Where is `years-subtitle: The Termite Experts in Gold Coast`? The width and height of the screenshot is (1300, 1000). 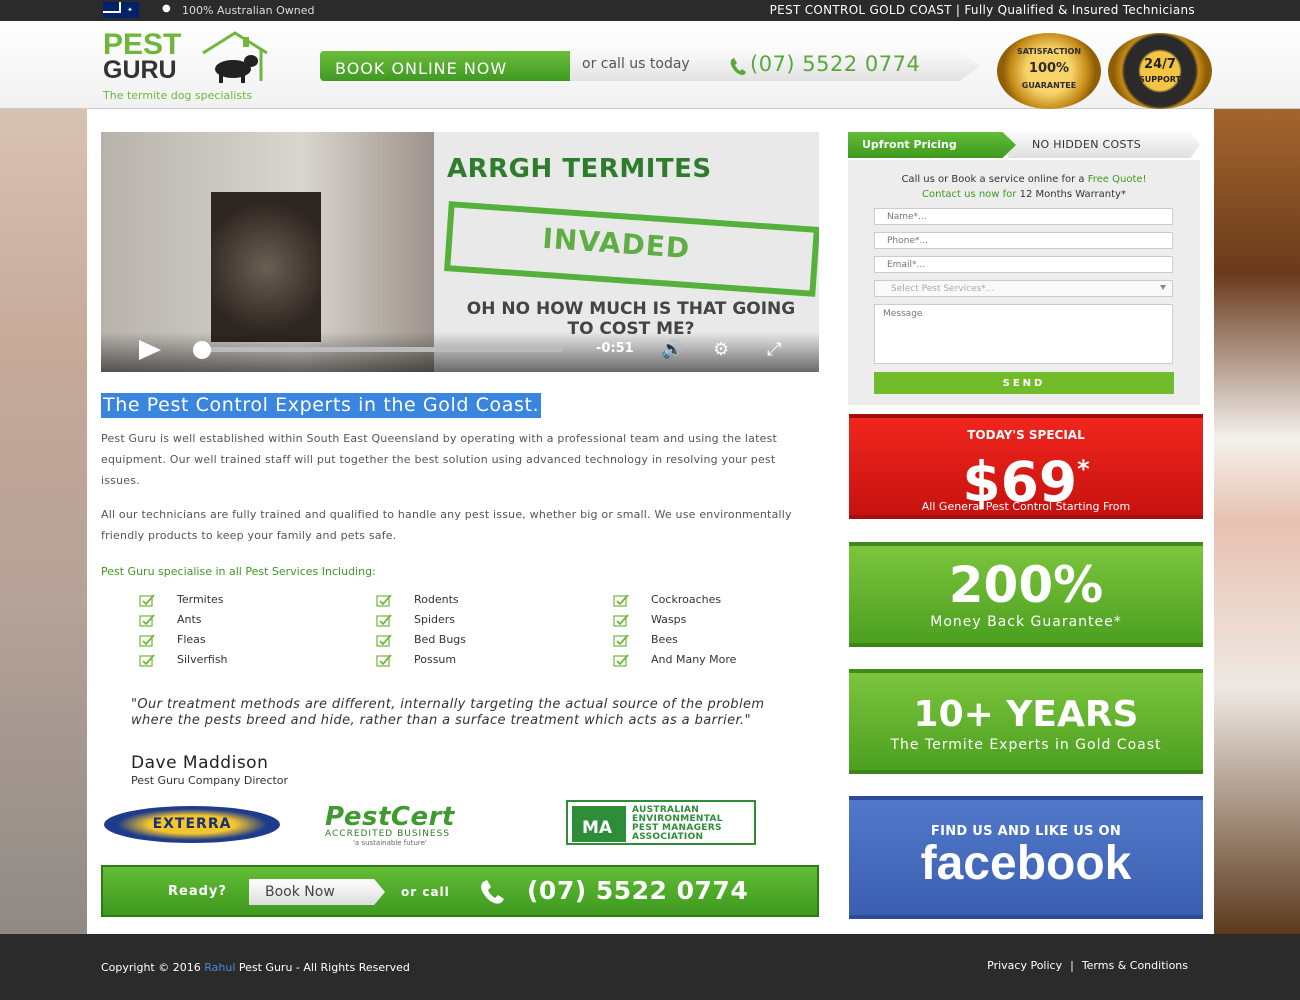 years-subtitle: The Termite Experts in Gold Coast is located at coordinates (1026, 745).